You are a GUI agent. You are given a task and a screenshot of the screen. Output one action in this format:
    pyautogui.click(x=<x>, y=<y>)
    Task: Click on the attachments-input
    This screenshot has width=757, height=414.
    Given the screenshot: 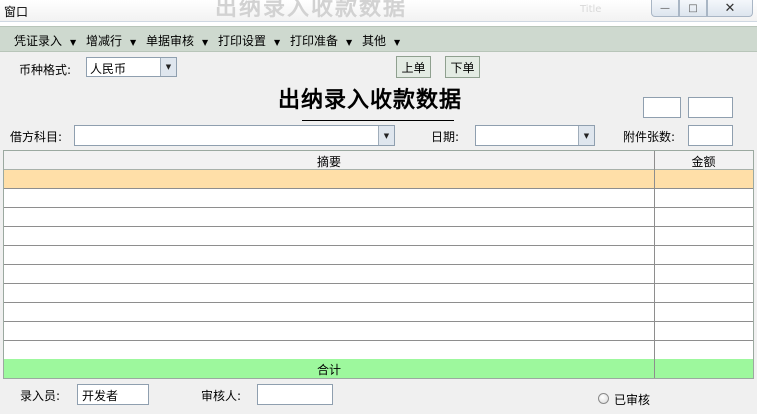 What is the action you would take?
    pyautogui.click(x=710, y=135)
    